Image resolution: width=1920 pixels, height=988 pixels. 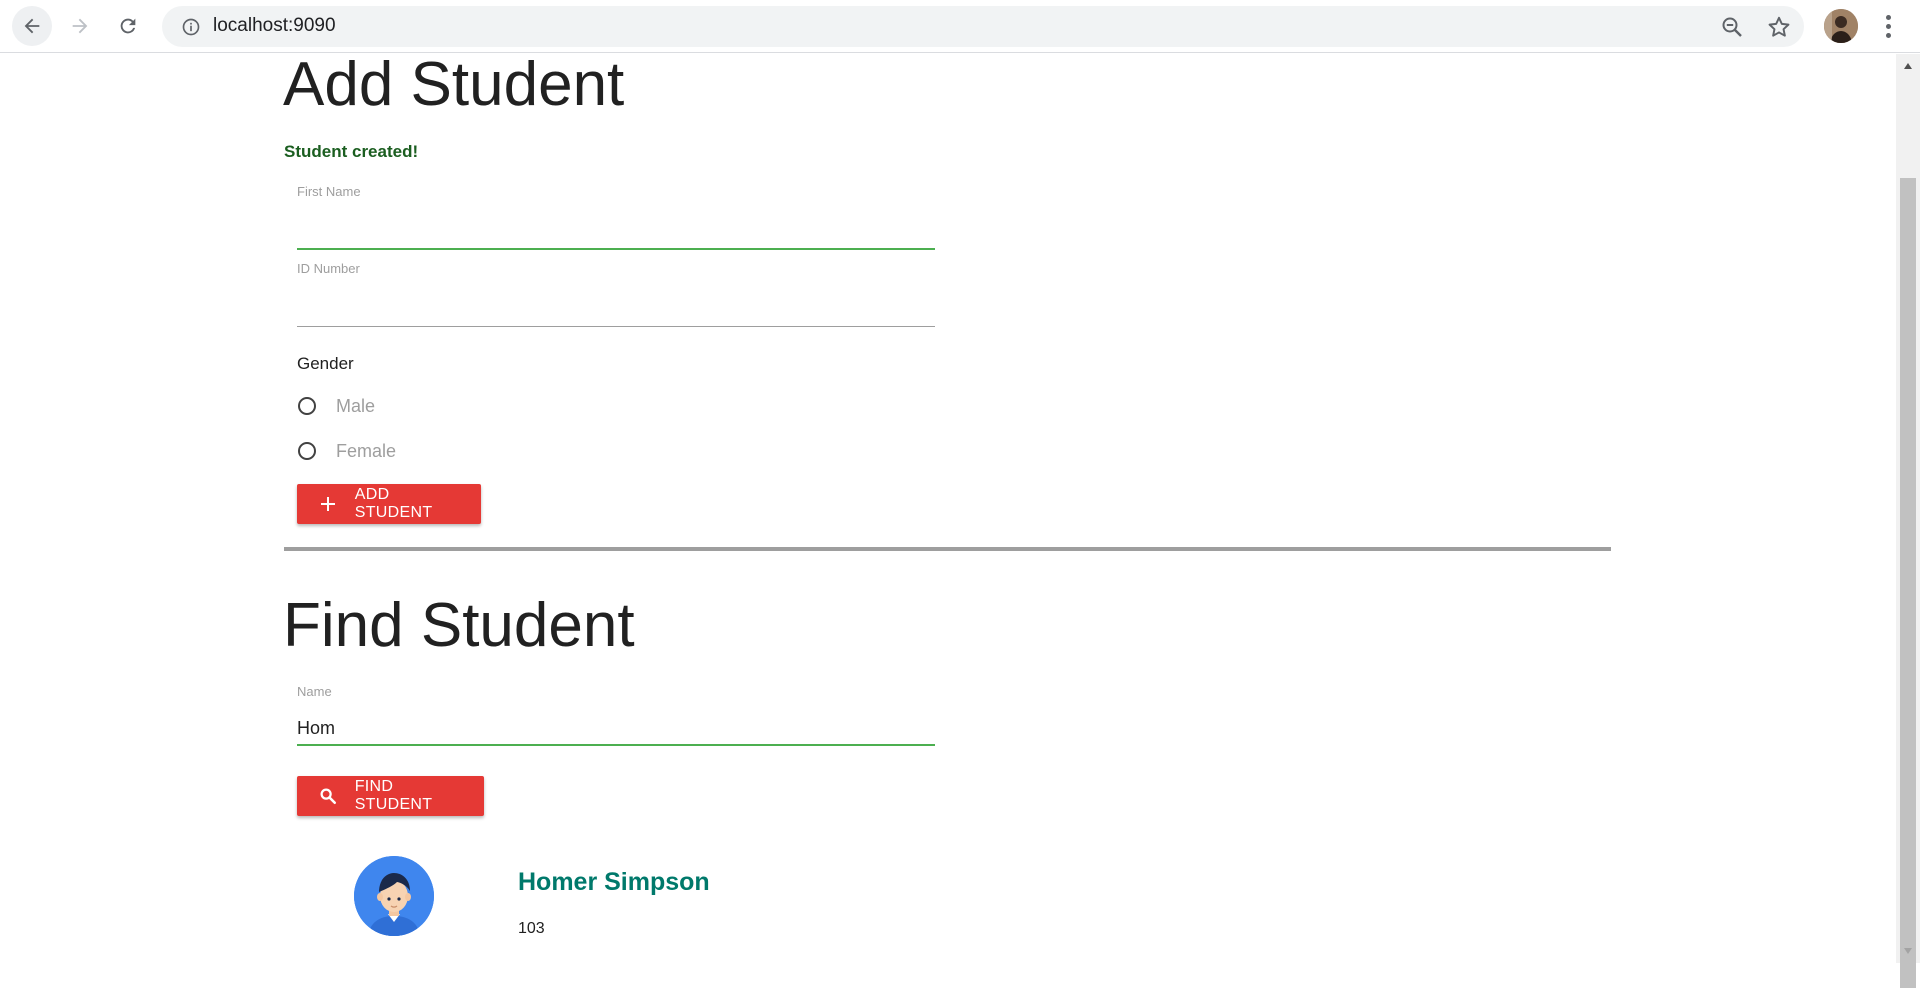 I want to click on student-avatar, so click(x=394, y=896).